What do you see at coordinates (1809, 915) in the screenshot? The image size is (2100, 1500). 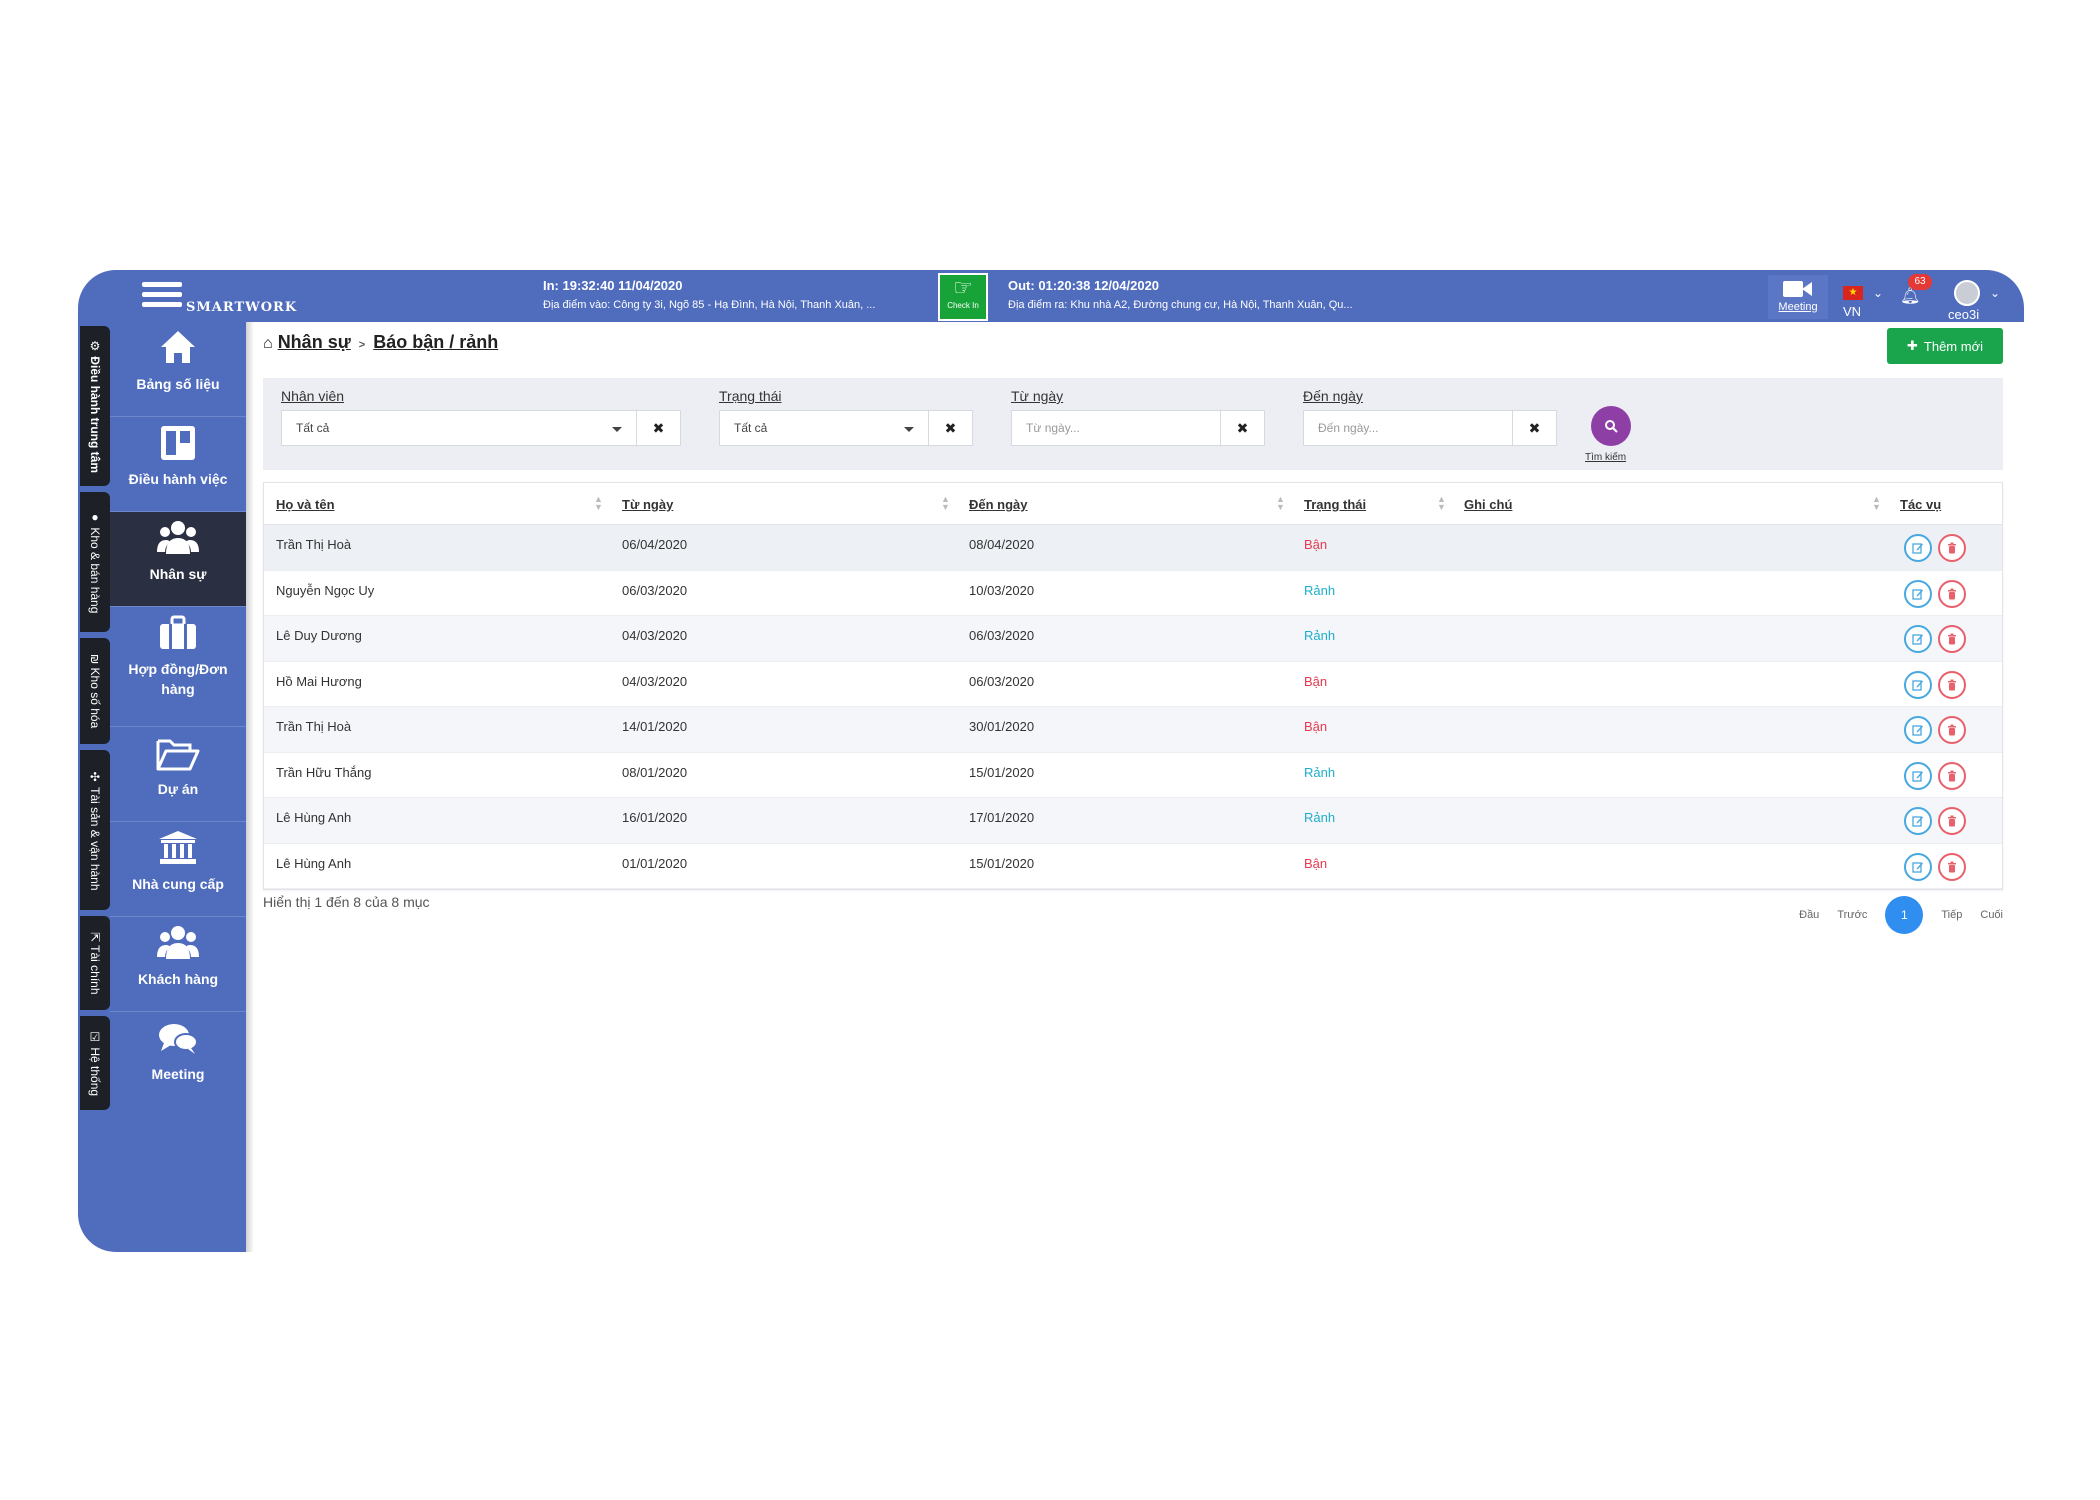 I see `page-first: Đầu` at bounding box center [1809, 915].